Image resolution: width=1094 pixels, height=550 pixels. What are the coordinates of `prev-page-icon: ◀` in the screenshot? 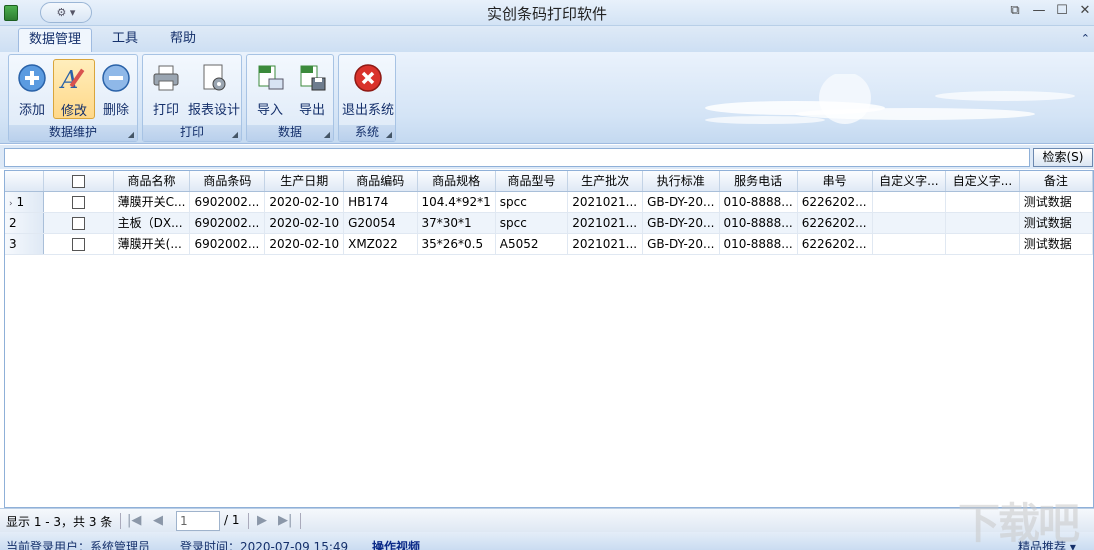 It's located at (158, 520).